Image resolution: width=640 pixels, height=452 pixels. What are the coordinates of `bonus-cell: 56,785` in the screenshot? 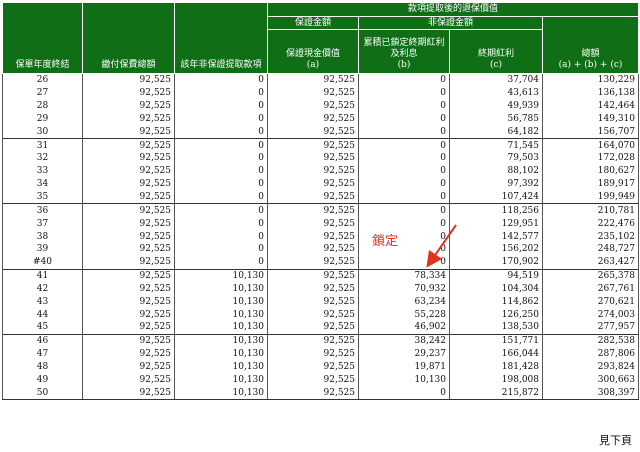 It's located at (496, 119).